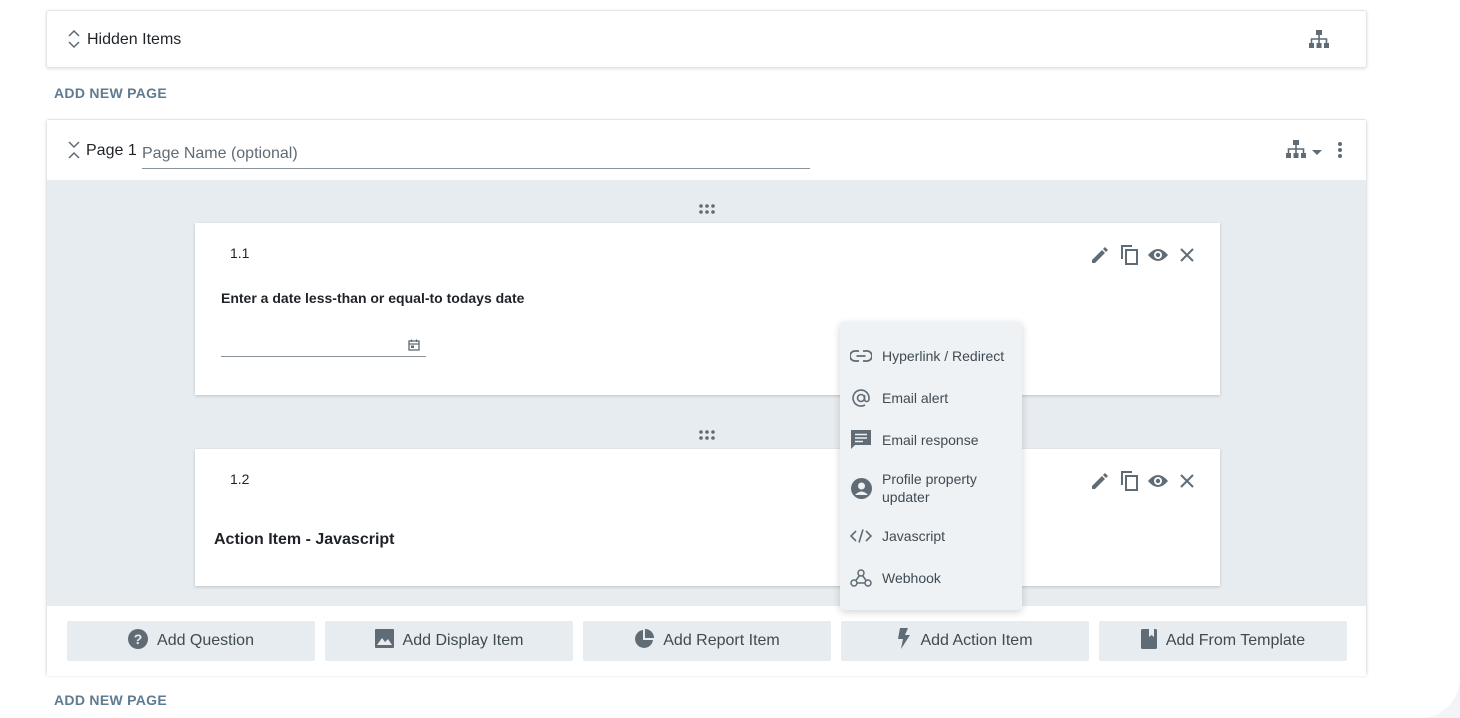  Describe the element at coordinates (1235, 640) in the screenshot. I see `add-from-template-label: Add From Template` at that location.